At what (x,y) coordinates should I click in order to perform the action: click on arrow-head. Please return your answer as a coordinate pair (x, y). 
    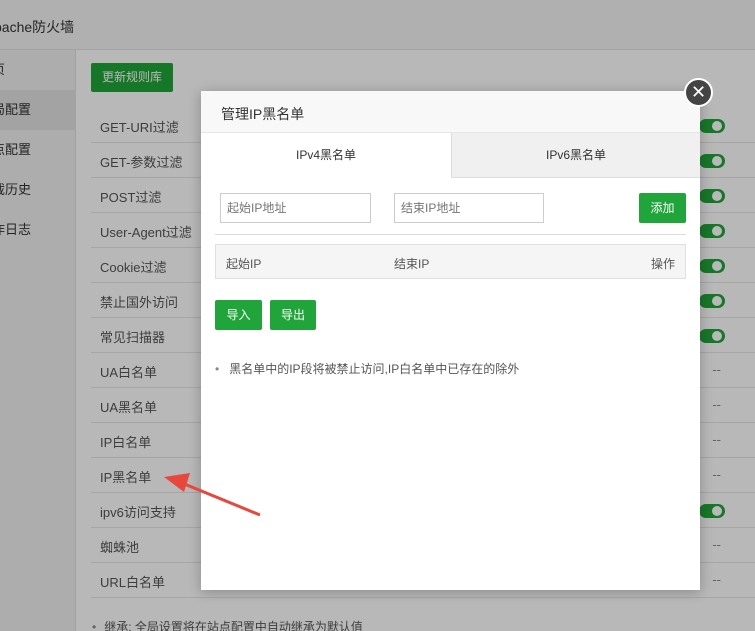
    Looking at the image, I should click on (177, 482).